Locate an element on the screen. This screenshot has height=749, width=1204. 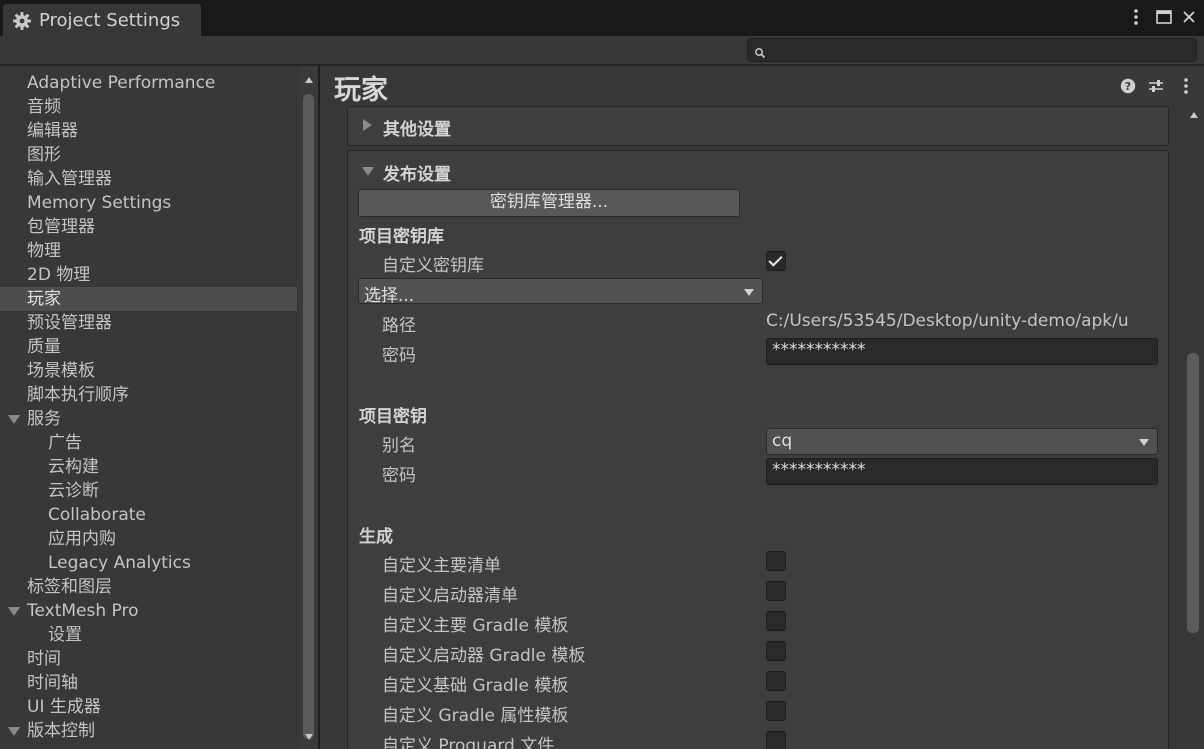
toolbar is located at coordinates (602, 50).